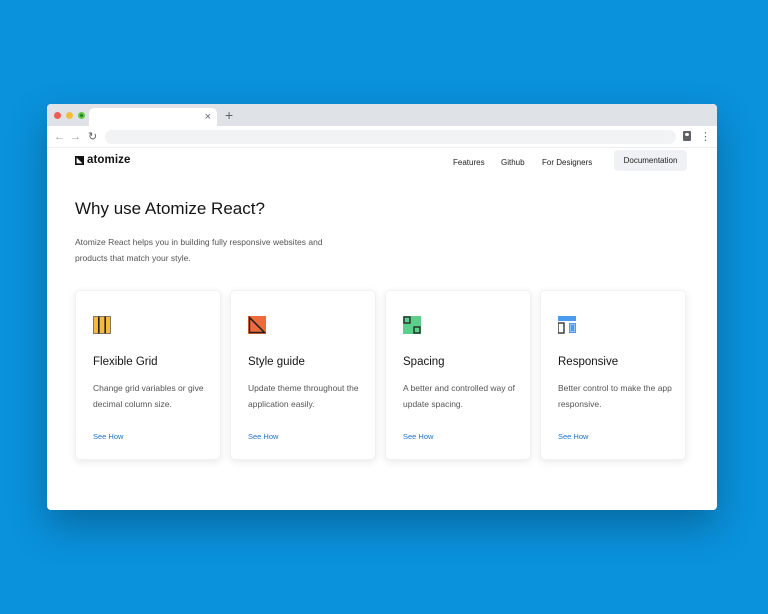  Describe the element at coordinates (382, 115) in the screenshot. I see `tab-bar: × +` at that location.